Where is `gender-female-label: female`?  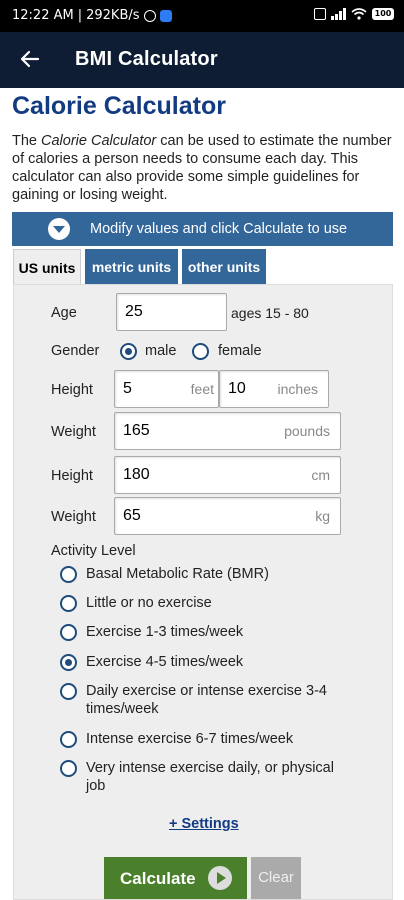
gender-female-label: female is located at coordinates (240, 351).